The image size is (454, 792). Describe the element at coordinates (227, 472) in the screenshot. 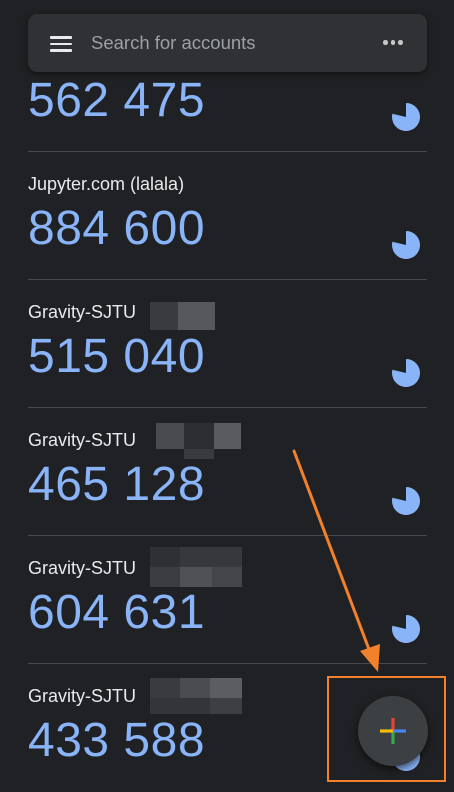

I see `account-row: Gravity-SJTU 465 128` at that location.